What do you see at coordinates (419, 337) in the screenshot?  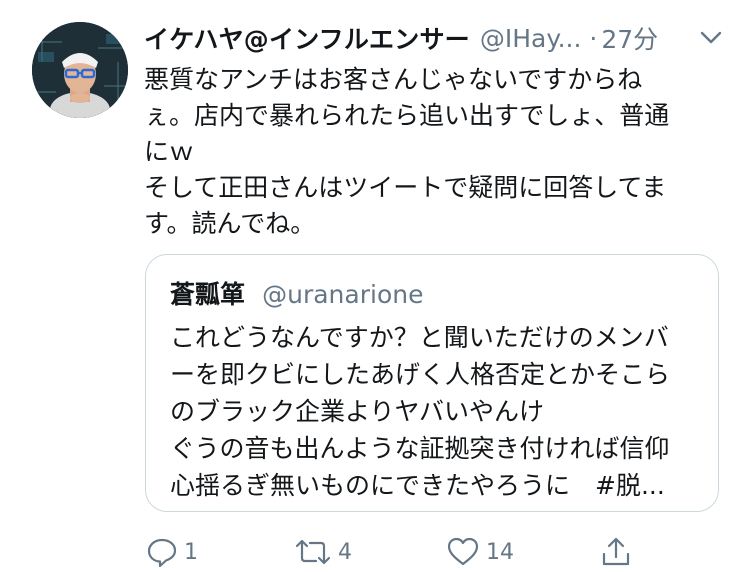 I see `quote-text-line: これどうなんですか？と聞いただけのメンバ` at bounding box center [419, 337].